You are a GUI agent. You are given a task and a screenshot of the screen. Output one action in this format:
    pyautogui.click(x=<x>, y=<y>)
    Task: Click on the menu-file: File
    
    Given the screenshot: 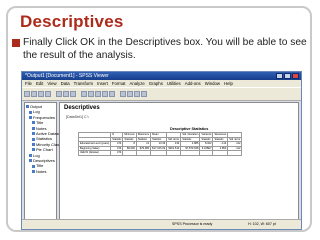 What is the action you would take?
    pyautogui.click(x=28, y=83)
    